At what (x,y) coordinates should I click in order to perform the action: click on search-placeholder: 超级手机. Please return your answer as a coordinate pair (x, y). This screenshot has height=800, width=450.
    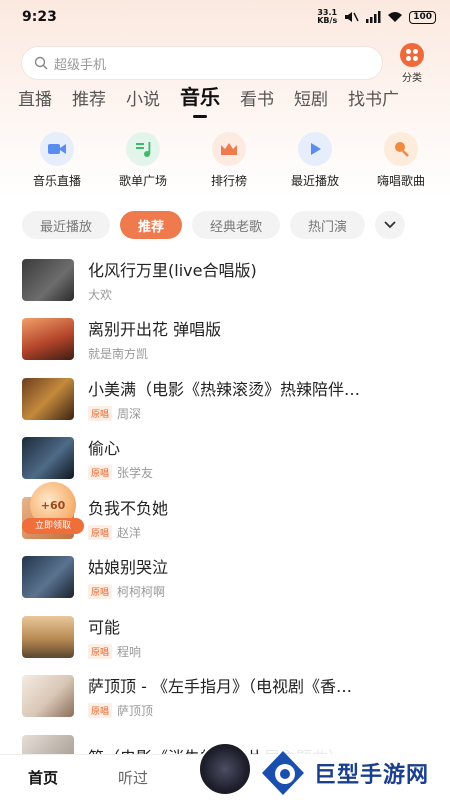
    Looking at the image, I should click on (80, 65).